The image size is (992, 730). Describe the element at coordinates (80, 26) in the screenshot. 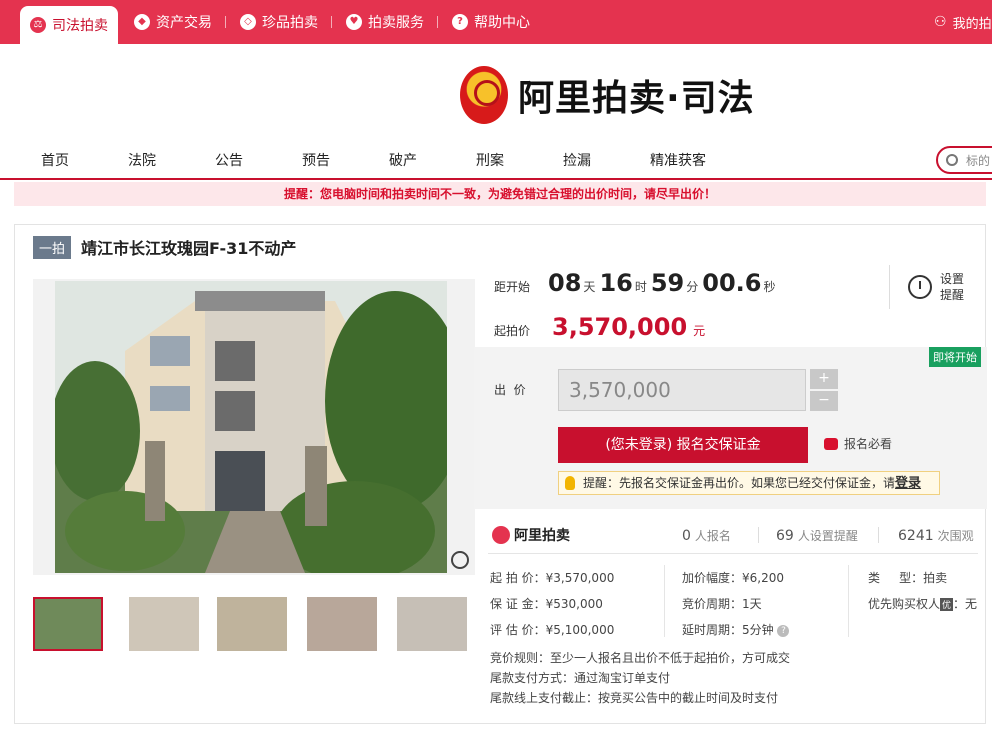

I see `tab-label: 司法拍卖` at that location.